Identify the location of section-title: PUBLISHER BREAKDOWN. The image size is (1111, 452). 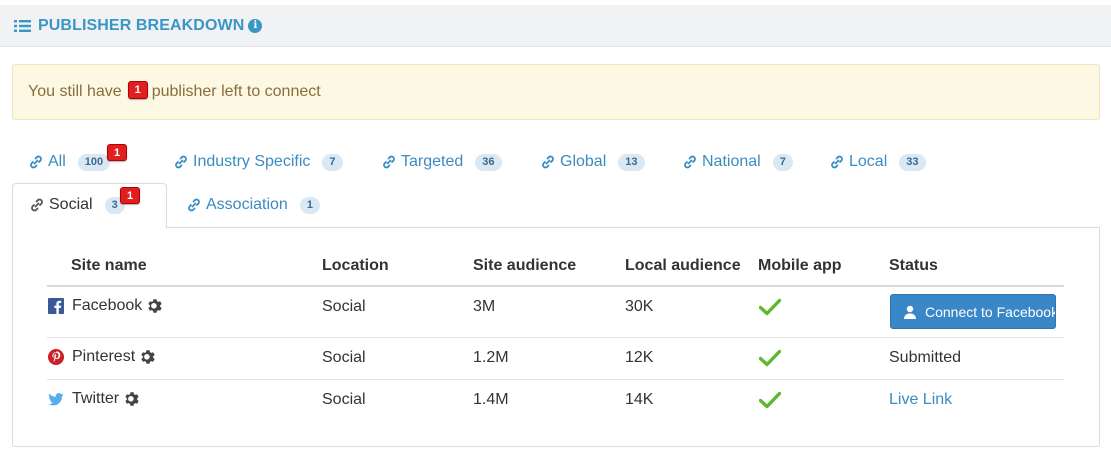
(141, 25).